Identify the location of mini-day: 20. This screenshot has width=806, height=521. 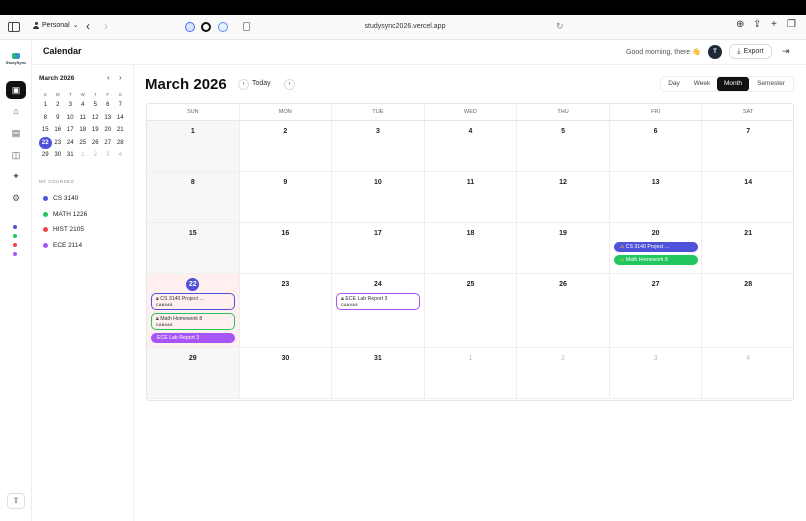
(108, 130).